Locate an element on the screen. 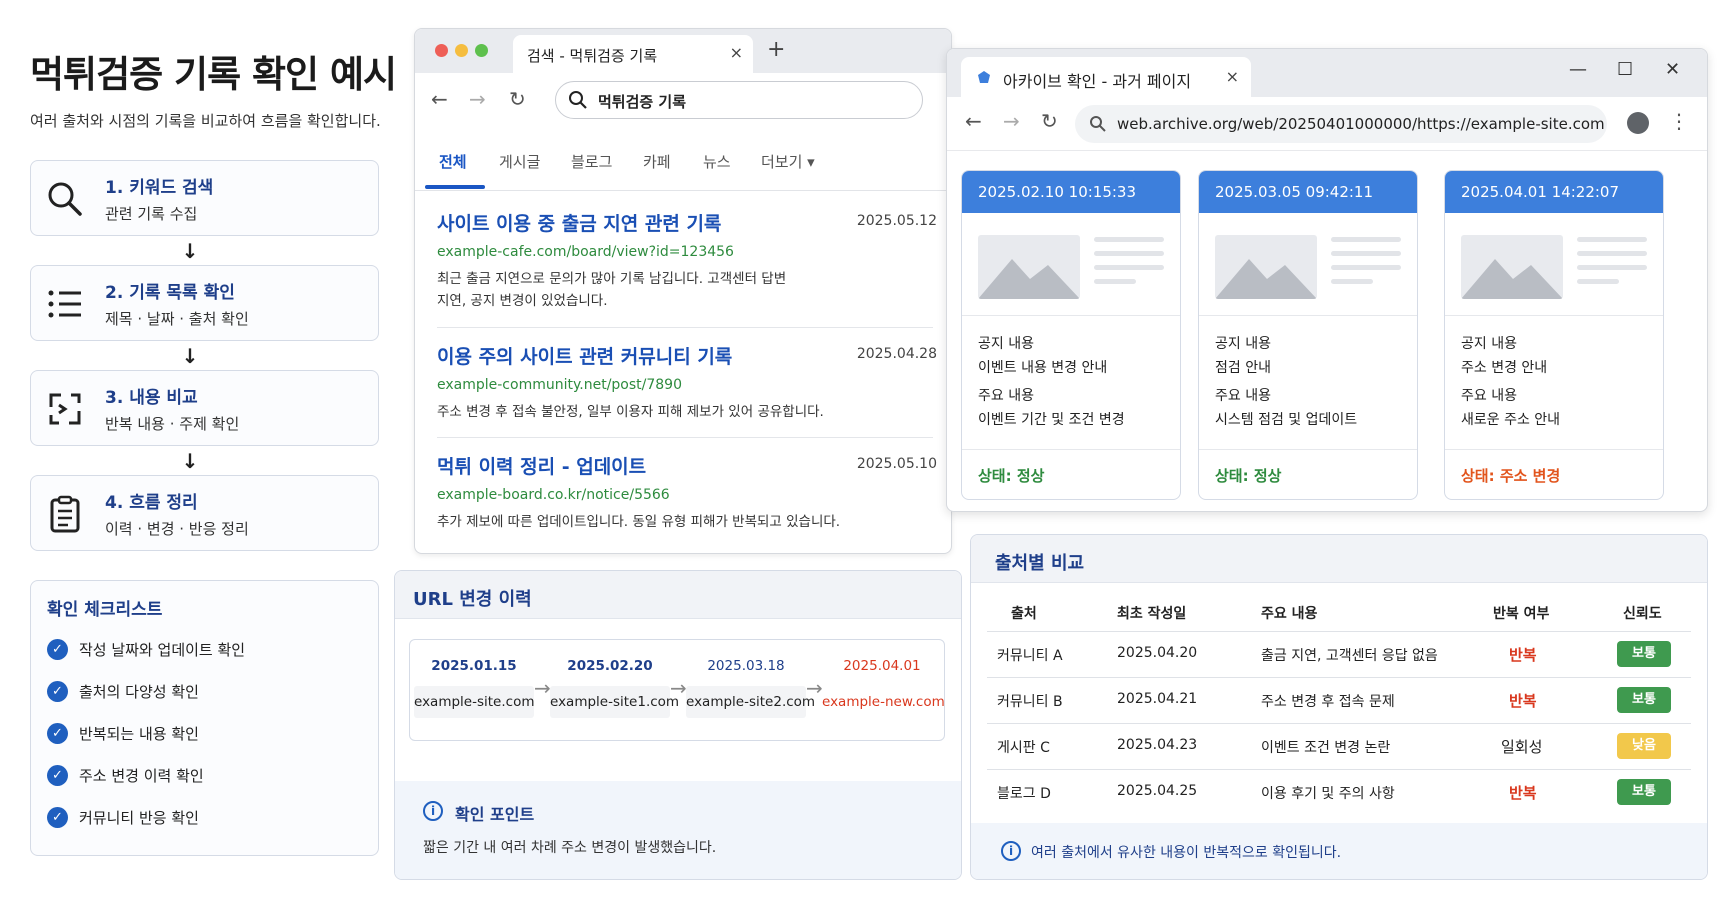 This screenshot has width=1731, height=909. down-arrow-icon: ↓ is located at coordinates (190, 251).